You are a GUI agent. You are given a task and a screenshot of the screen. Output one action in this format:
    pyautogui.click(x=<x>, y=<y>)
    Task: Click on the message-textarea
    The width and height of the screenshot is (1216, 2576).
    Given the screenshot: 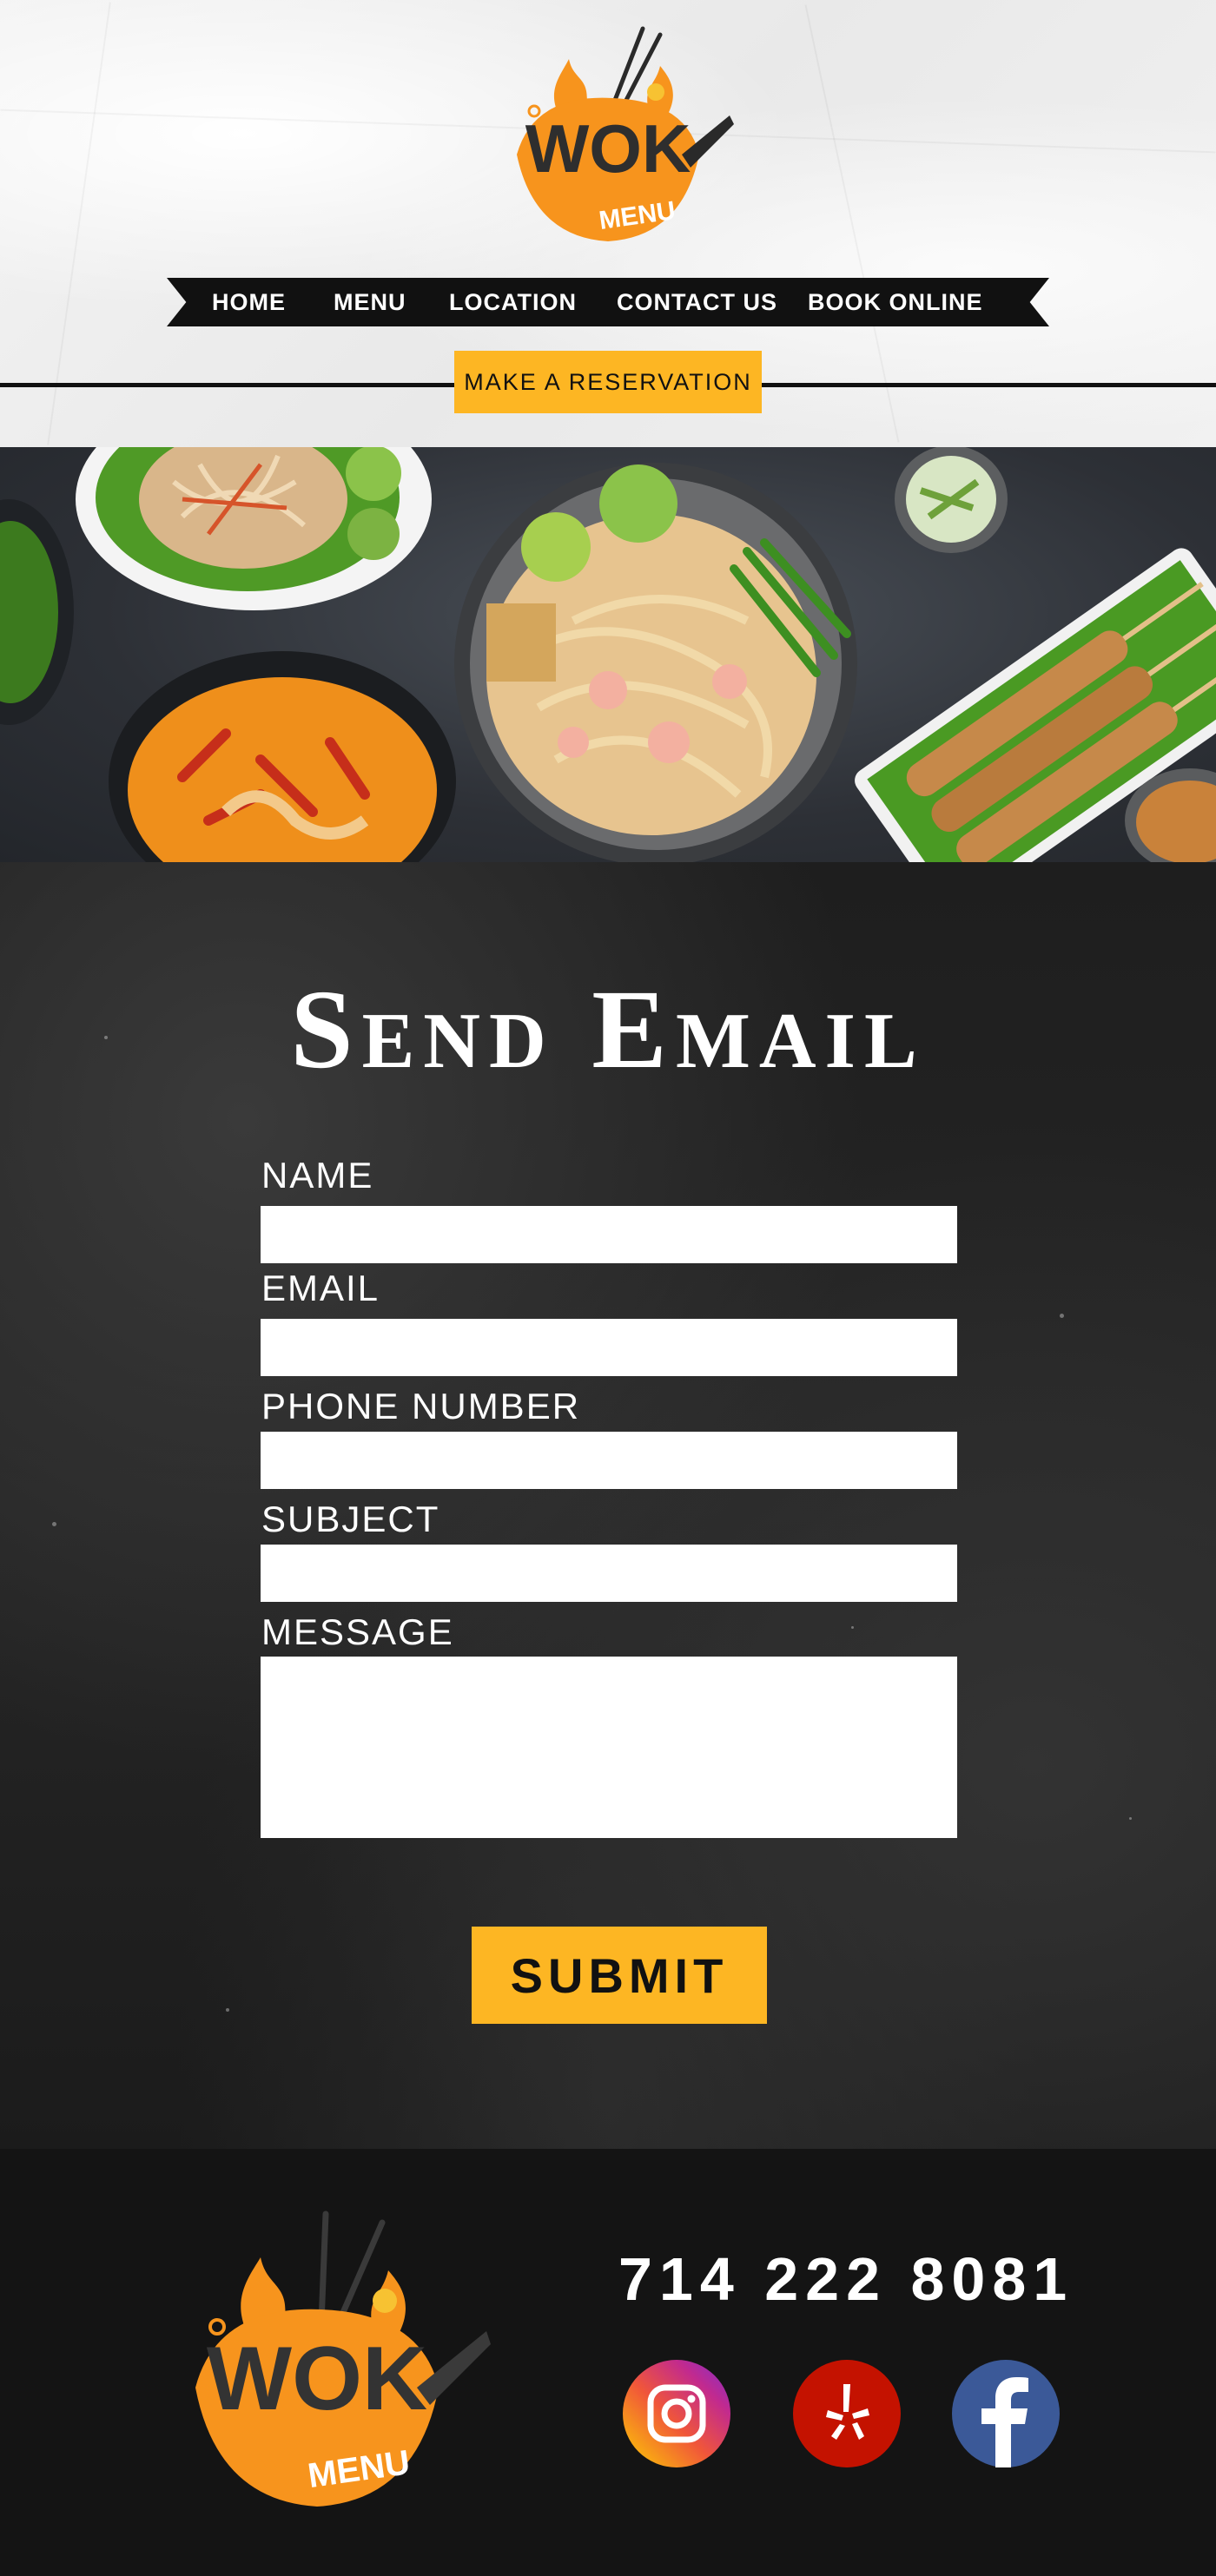 What is the action you would take?
    pyautogui.click(x=609, y=1747)
    